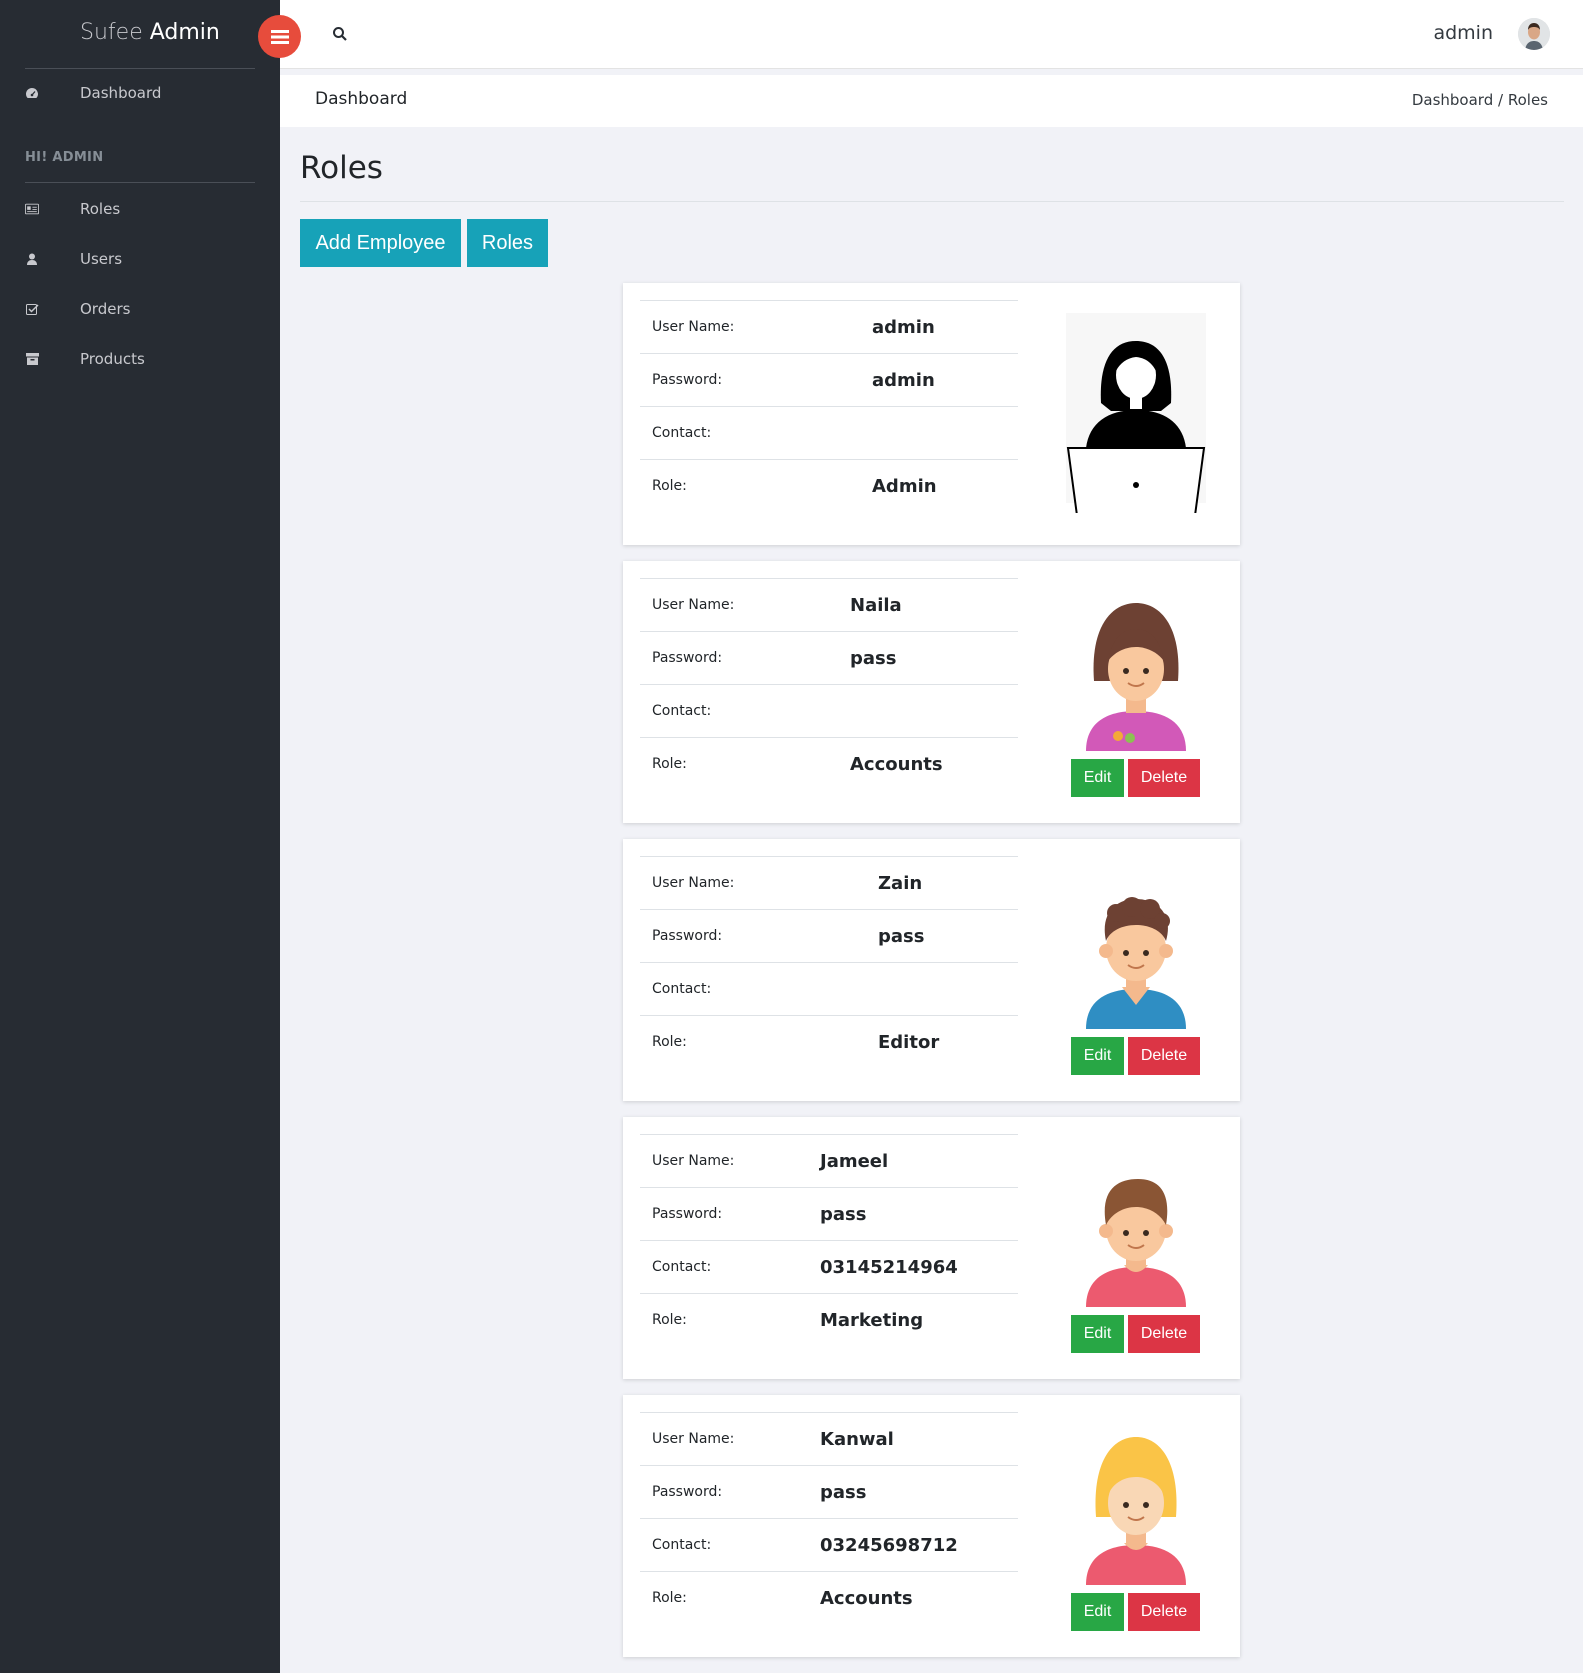  I want to click on username-value: Kanwal, so click(857, 1439).